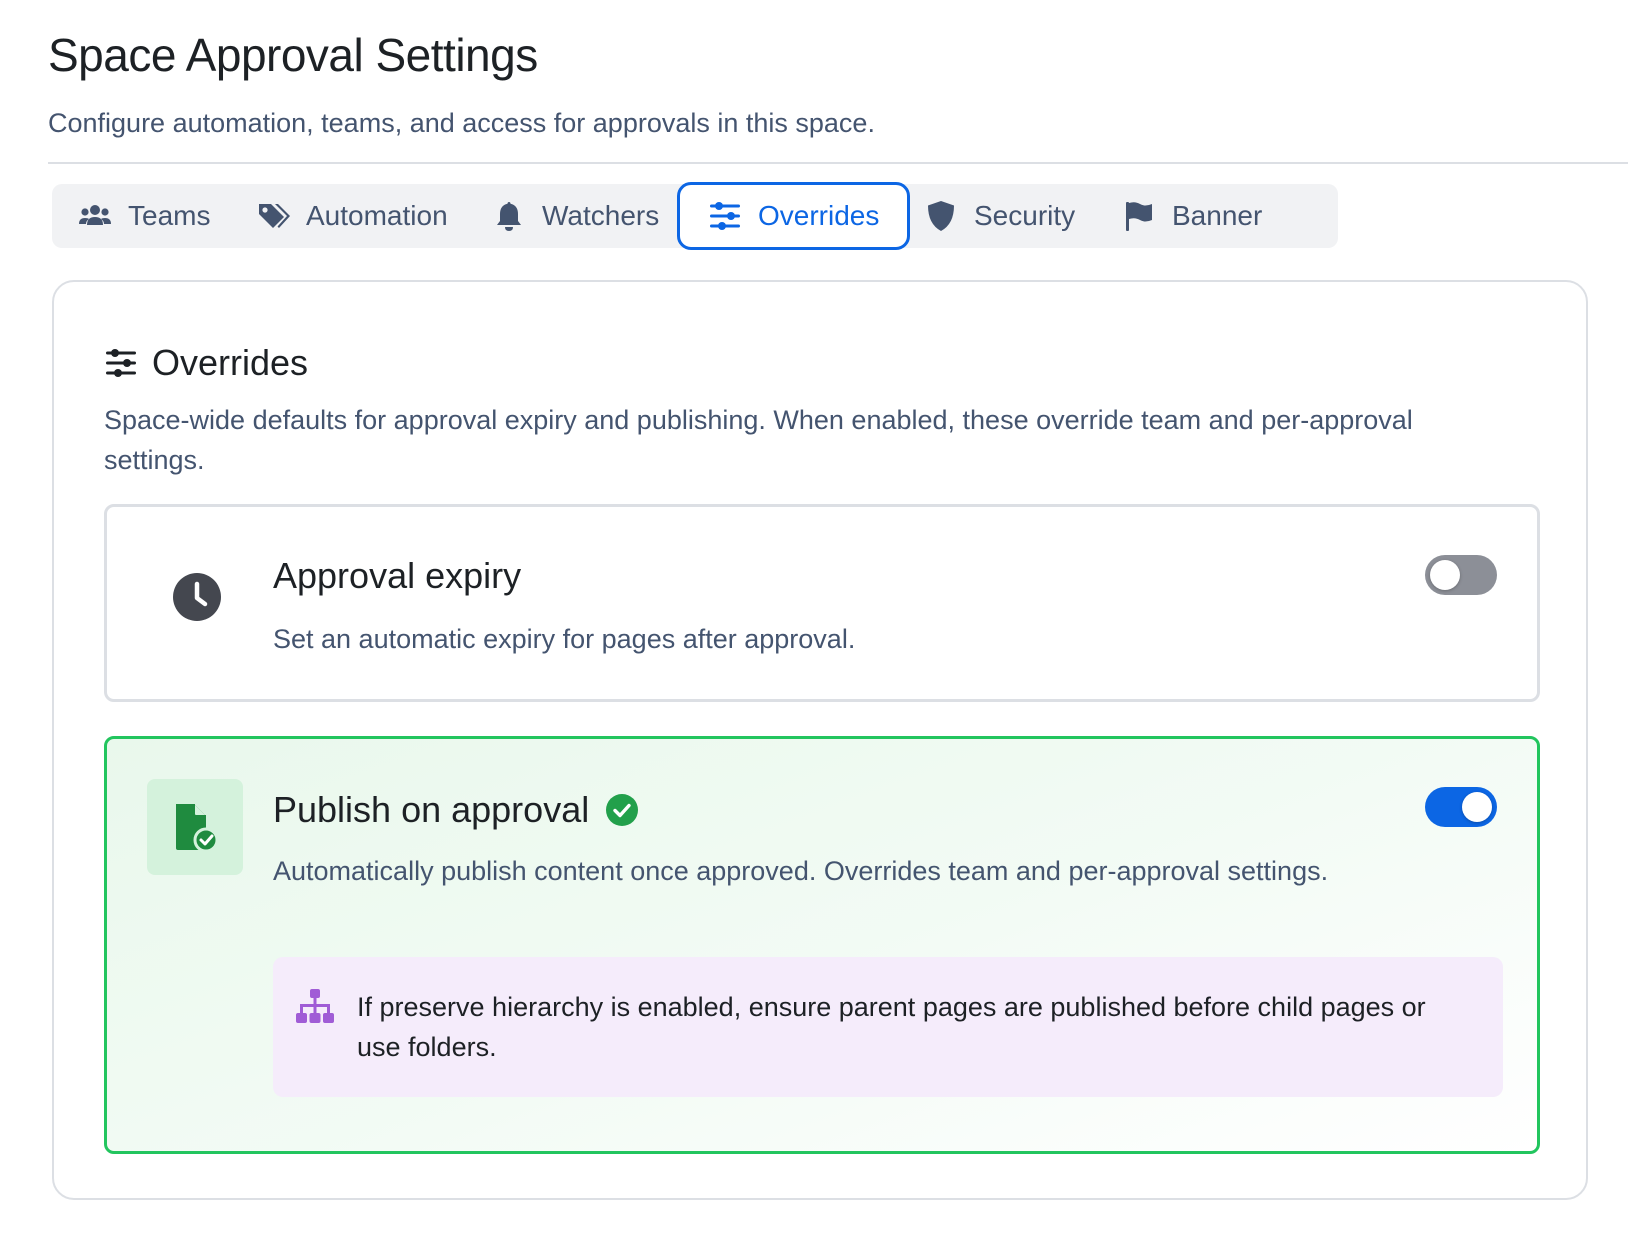 Image resolution: width=1628 pixels, height=1248 pixels. What do you see at coordinates (197, 828) in the screenshot?
I see `file-check-icon` at bounding box center [197, 828].